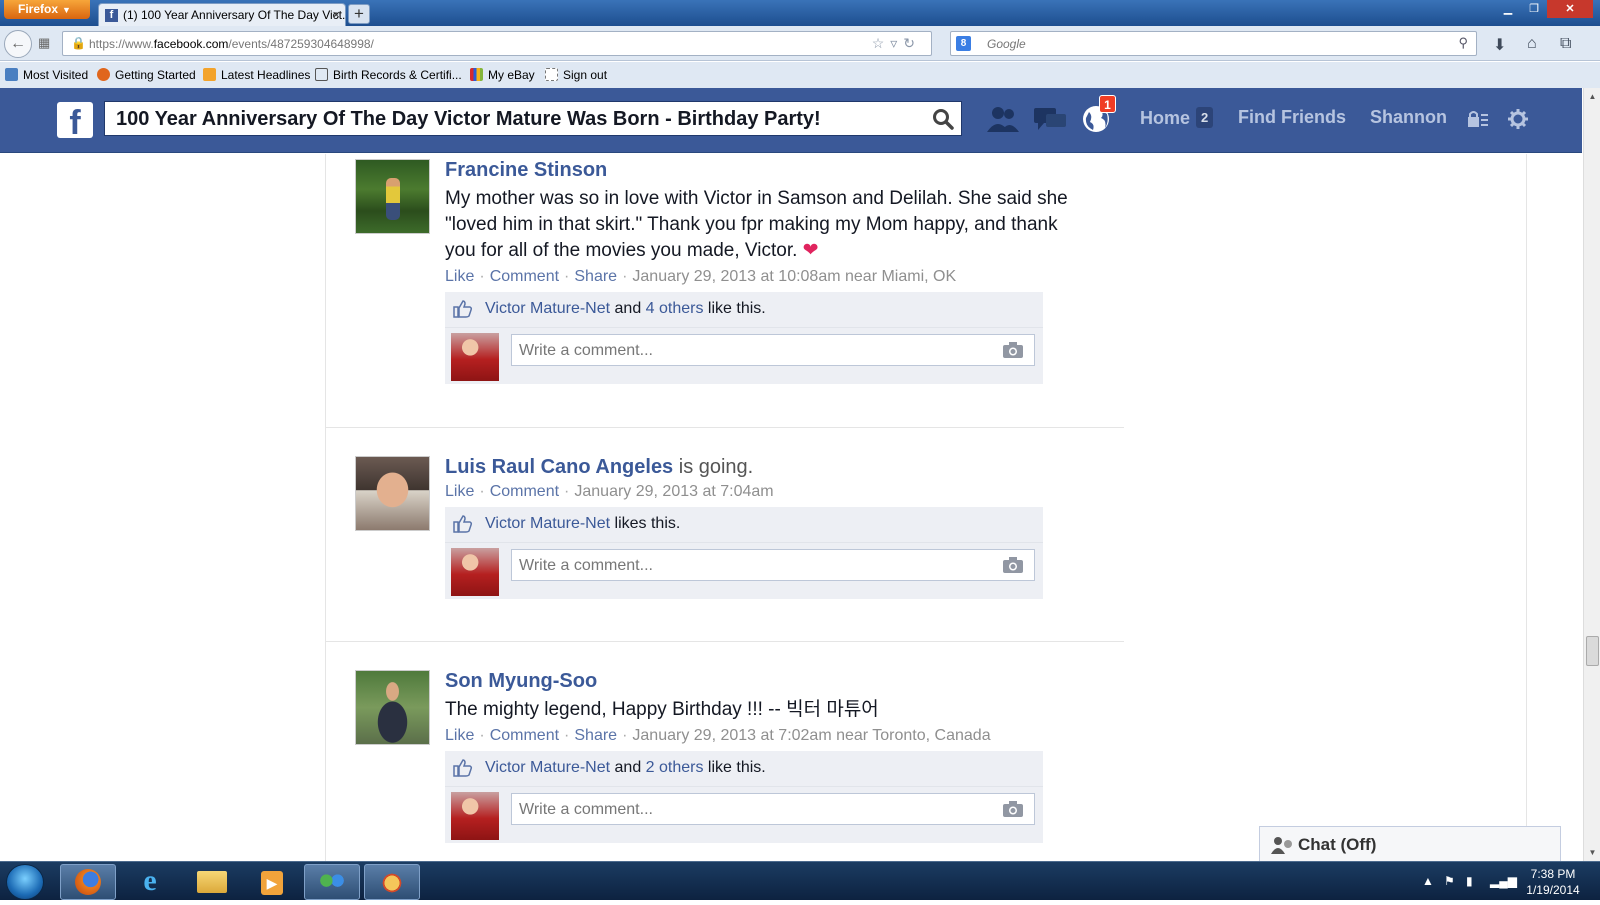 This screenshot has width=1600, height=905. What do you see at coordinates (359, 14) in the screenshot?
I see `new-tab-button: +` at bounding box center [359, 14].